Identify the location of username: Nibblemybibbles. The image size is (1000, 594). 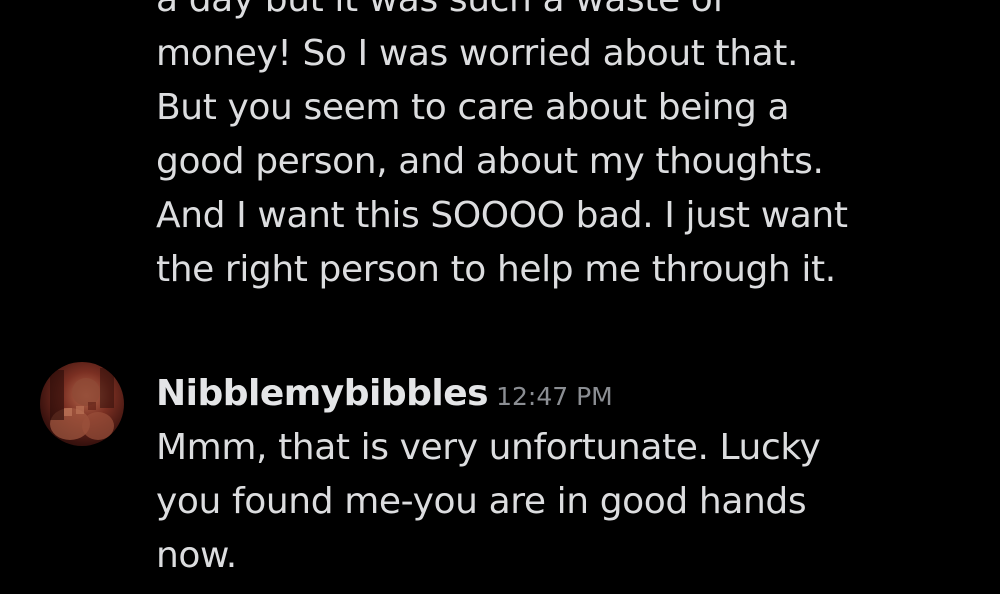
(322, 393).